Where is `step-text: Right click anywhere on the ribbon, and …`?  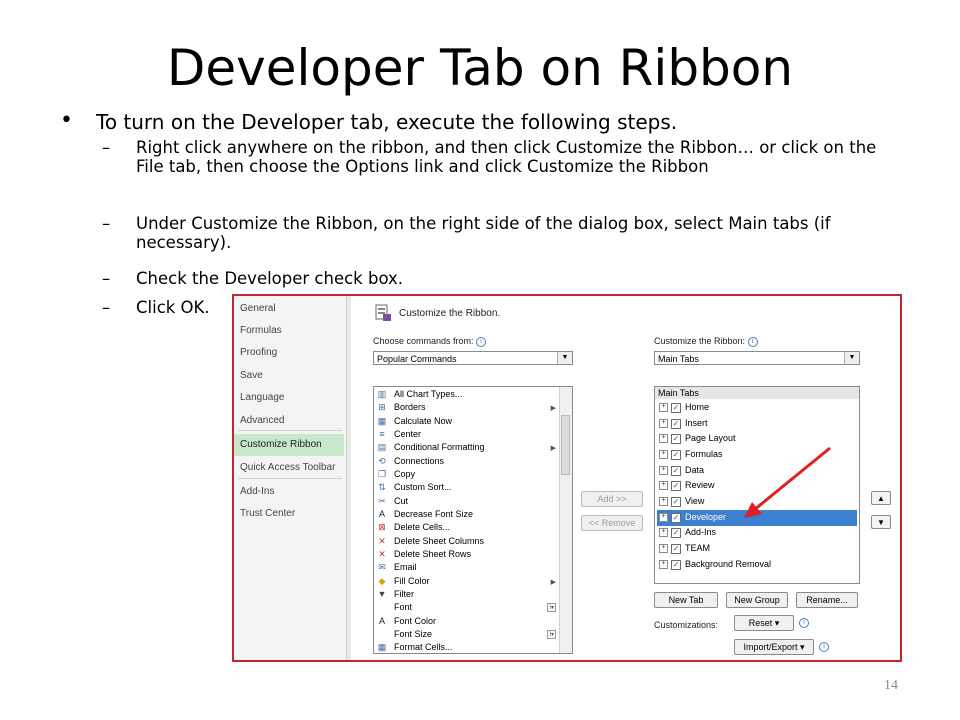
step-text: Right click anywhere on the ribbon, and … is located at coordinates (506, 157).